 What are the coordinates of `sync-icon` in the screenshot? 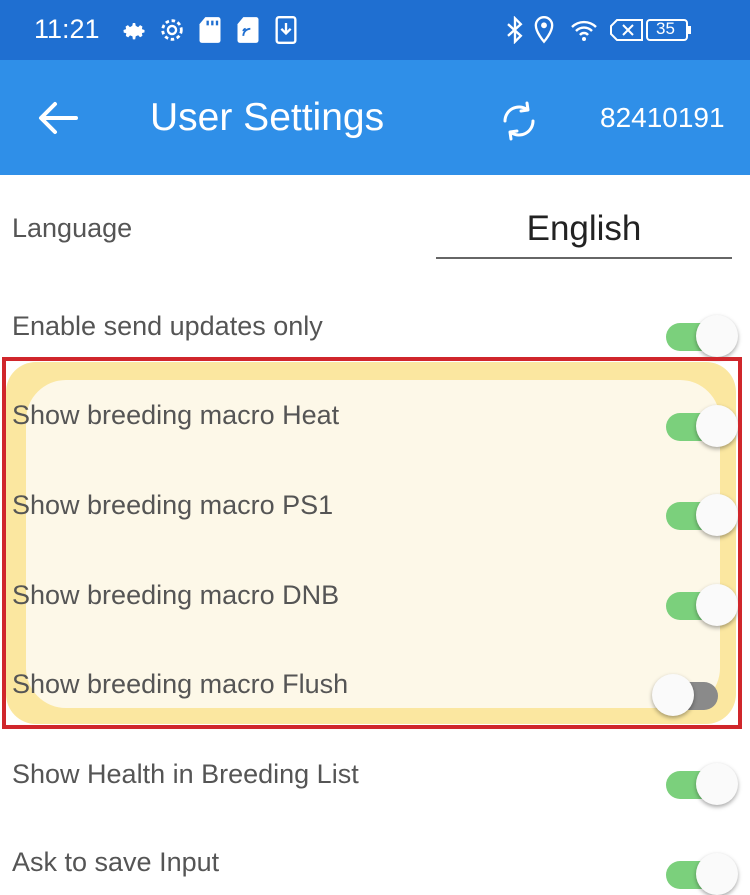 It's located at (519, 121).